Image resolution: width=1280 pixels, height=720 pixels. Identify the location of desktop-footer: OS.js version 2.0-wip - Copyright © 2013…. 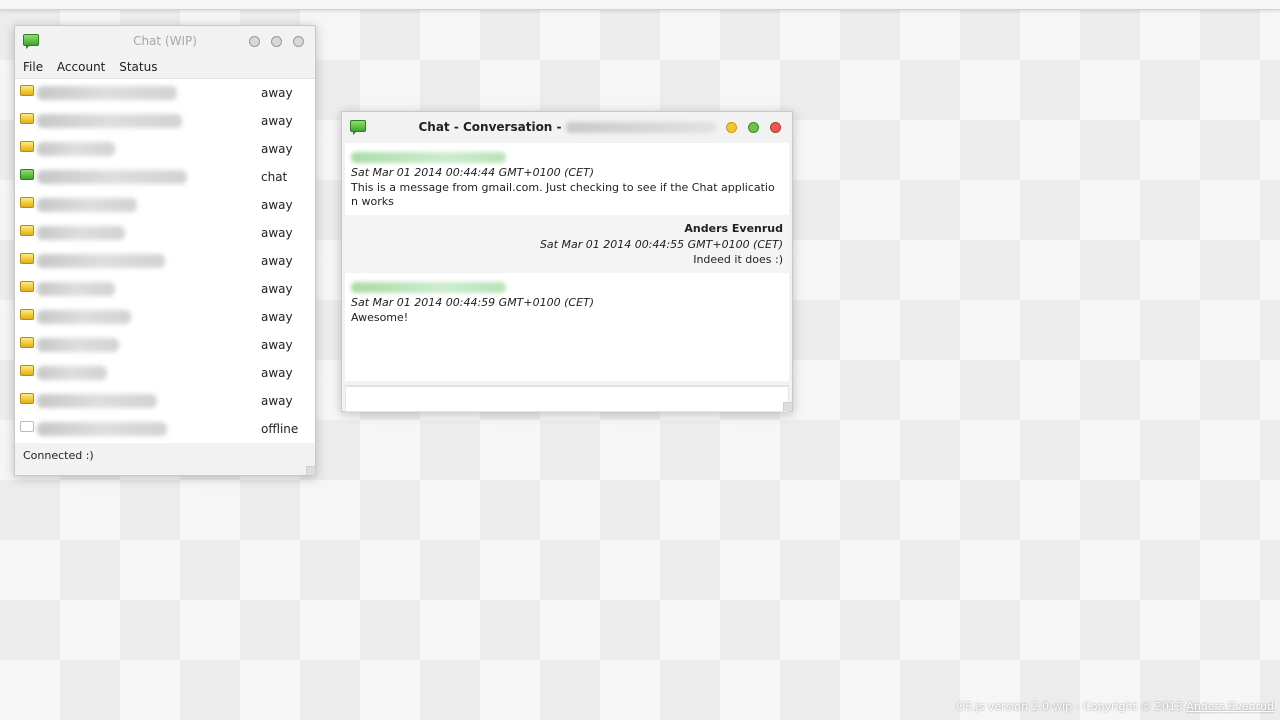
(1115, 706).